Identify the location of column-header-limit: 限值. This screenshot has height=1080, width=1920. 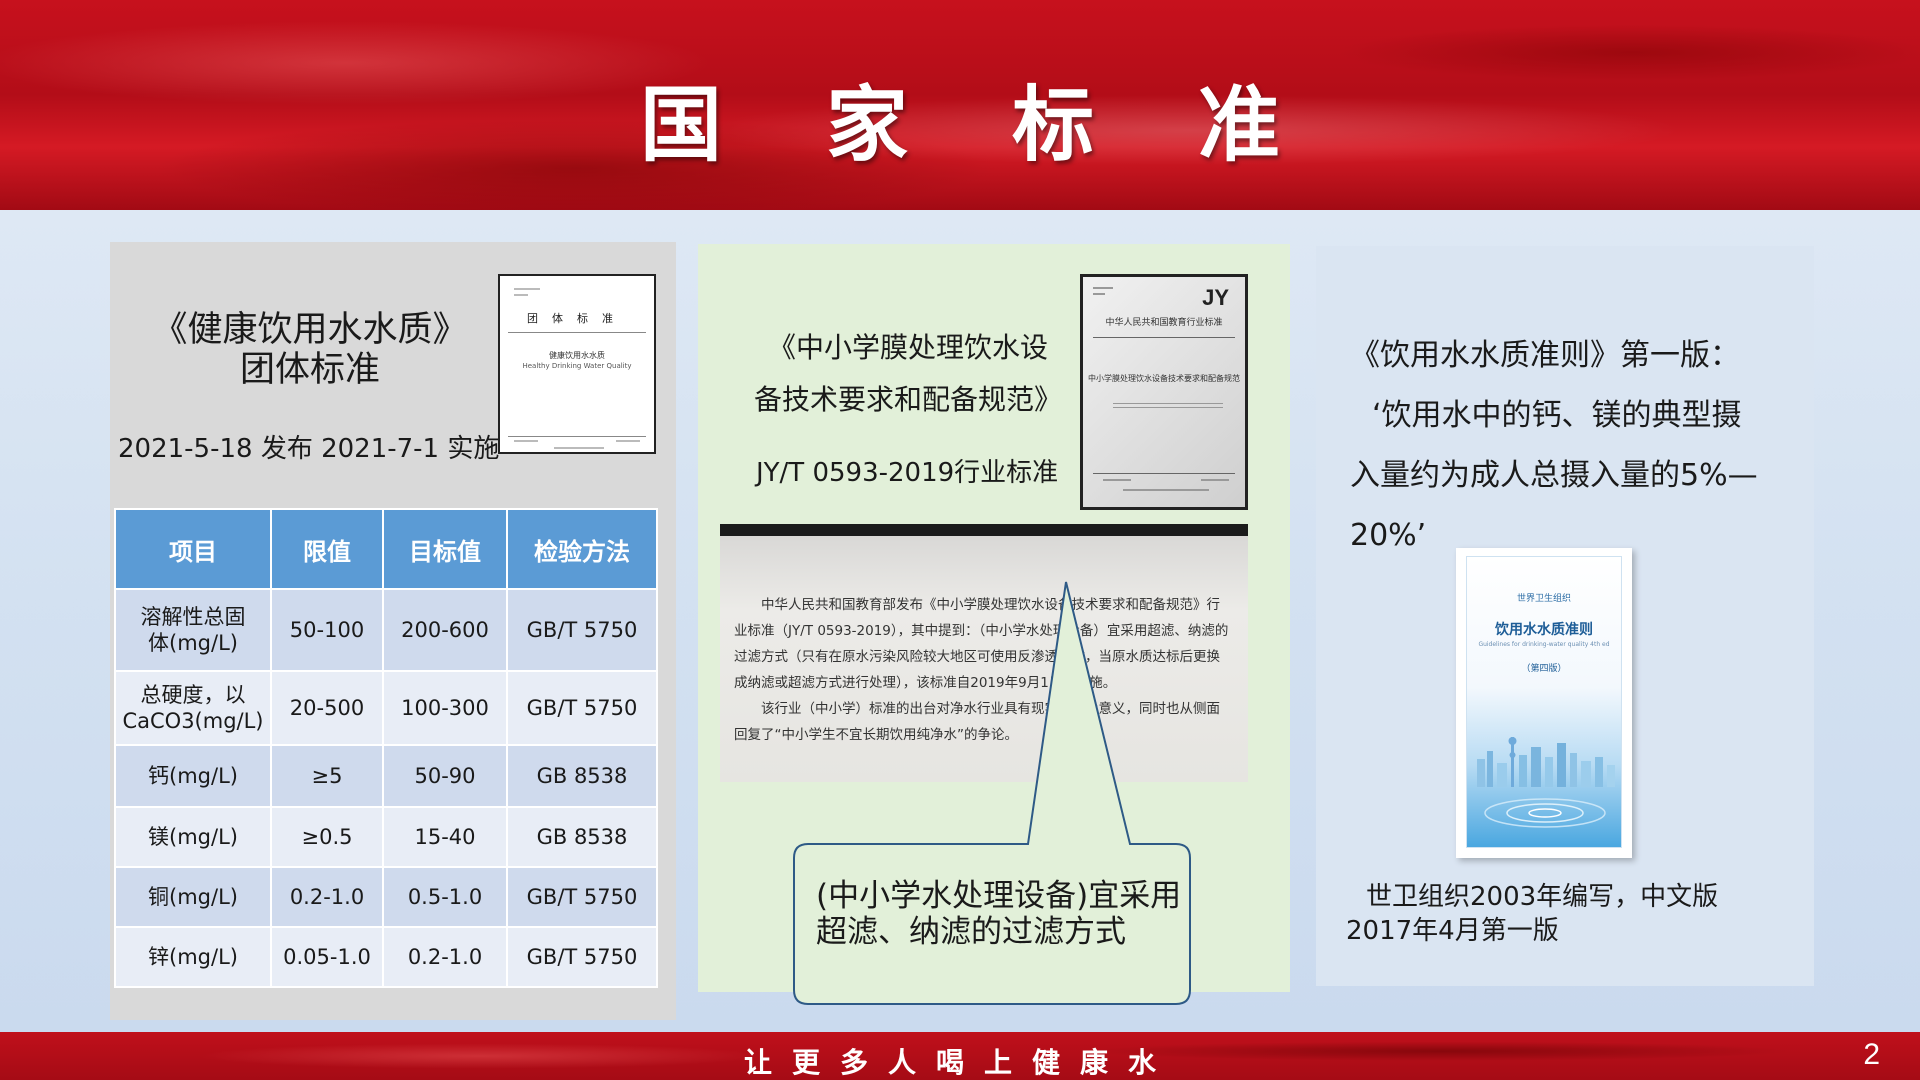
(327, 549).